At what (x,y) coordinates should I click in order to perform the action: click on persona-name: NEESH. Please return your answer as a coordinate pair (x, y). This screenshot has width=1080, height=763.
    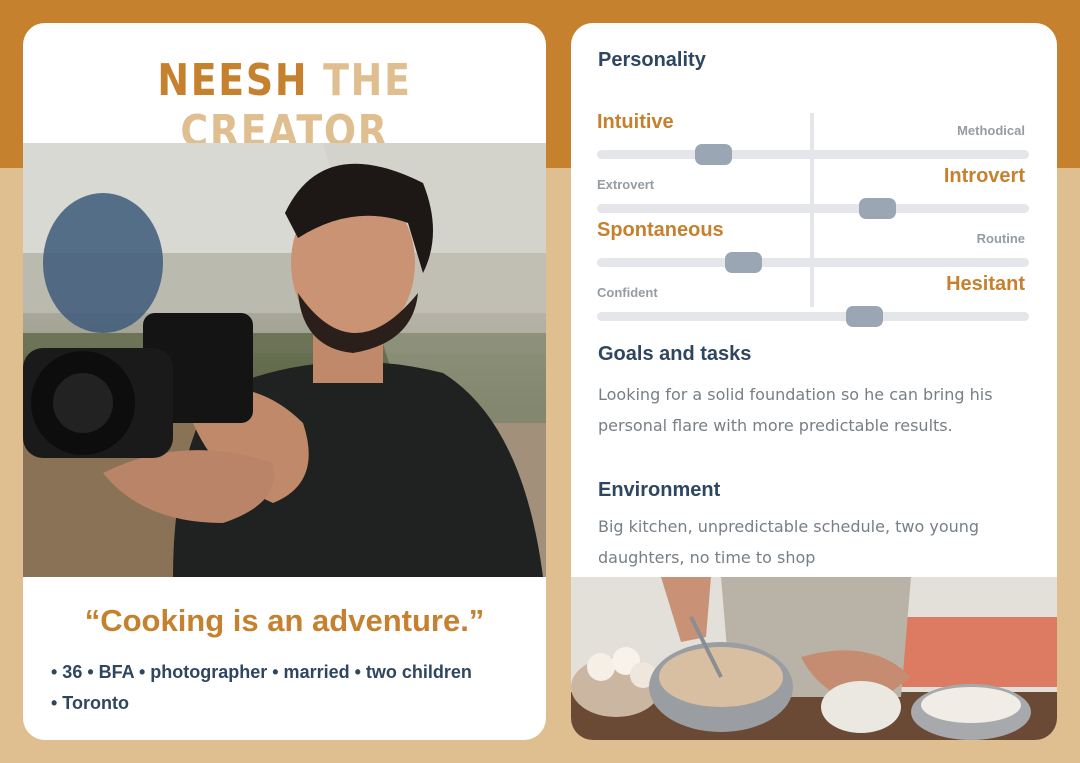
    Looking at the image, I should click on (233, 80).